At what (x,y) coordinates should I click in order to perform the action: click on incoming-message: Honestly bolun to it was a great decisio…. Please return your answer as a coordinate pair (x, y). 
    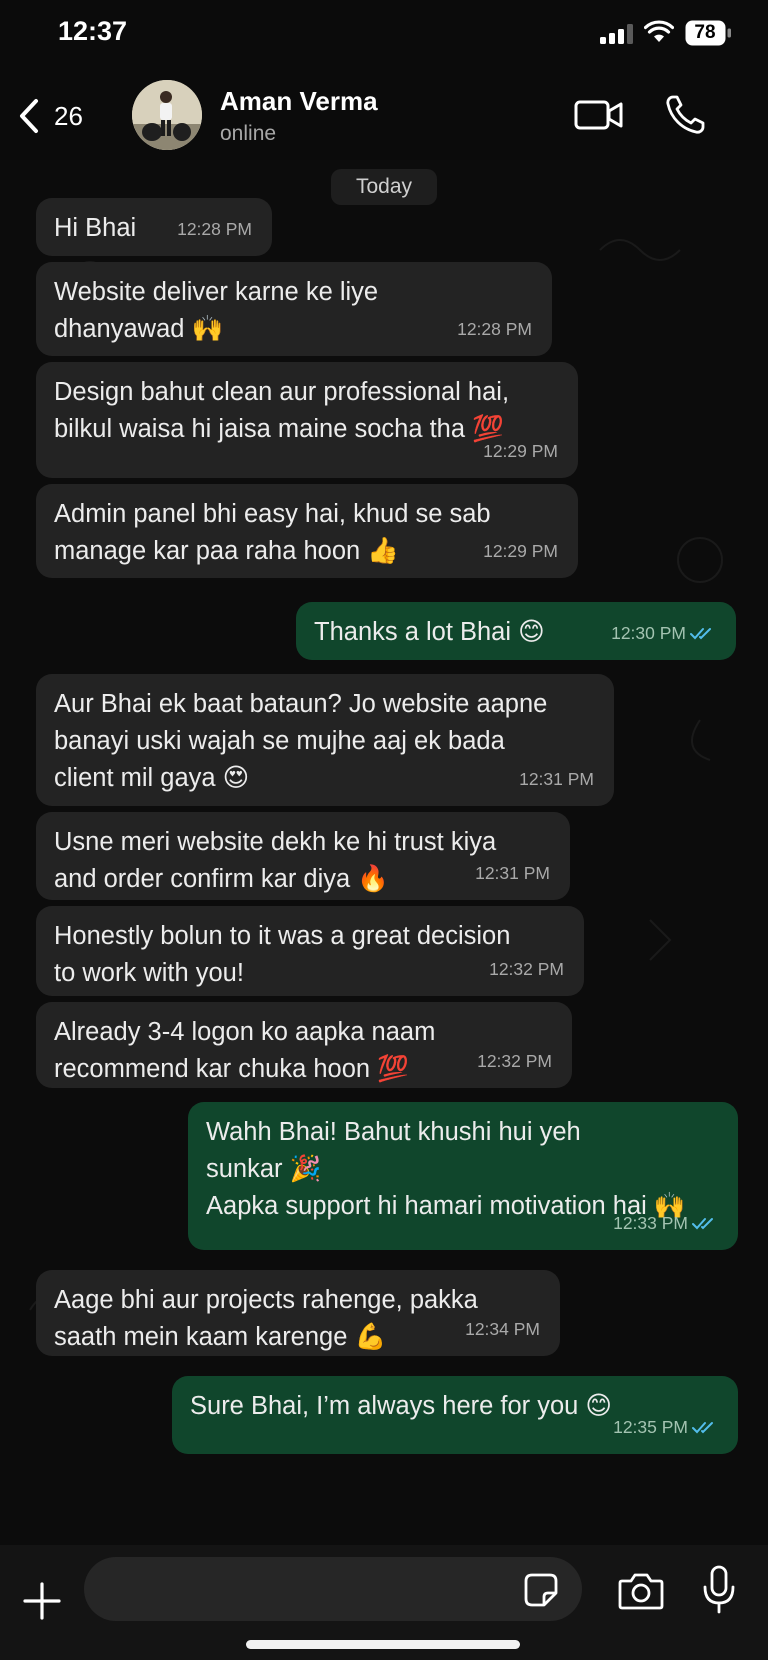
    Looking at the image, I should click on (310, 951).